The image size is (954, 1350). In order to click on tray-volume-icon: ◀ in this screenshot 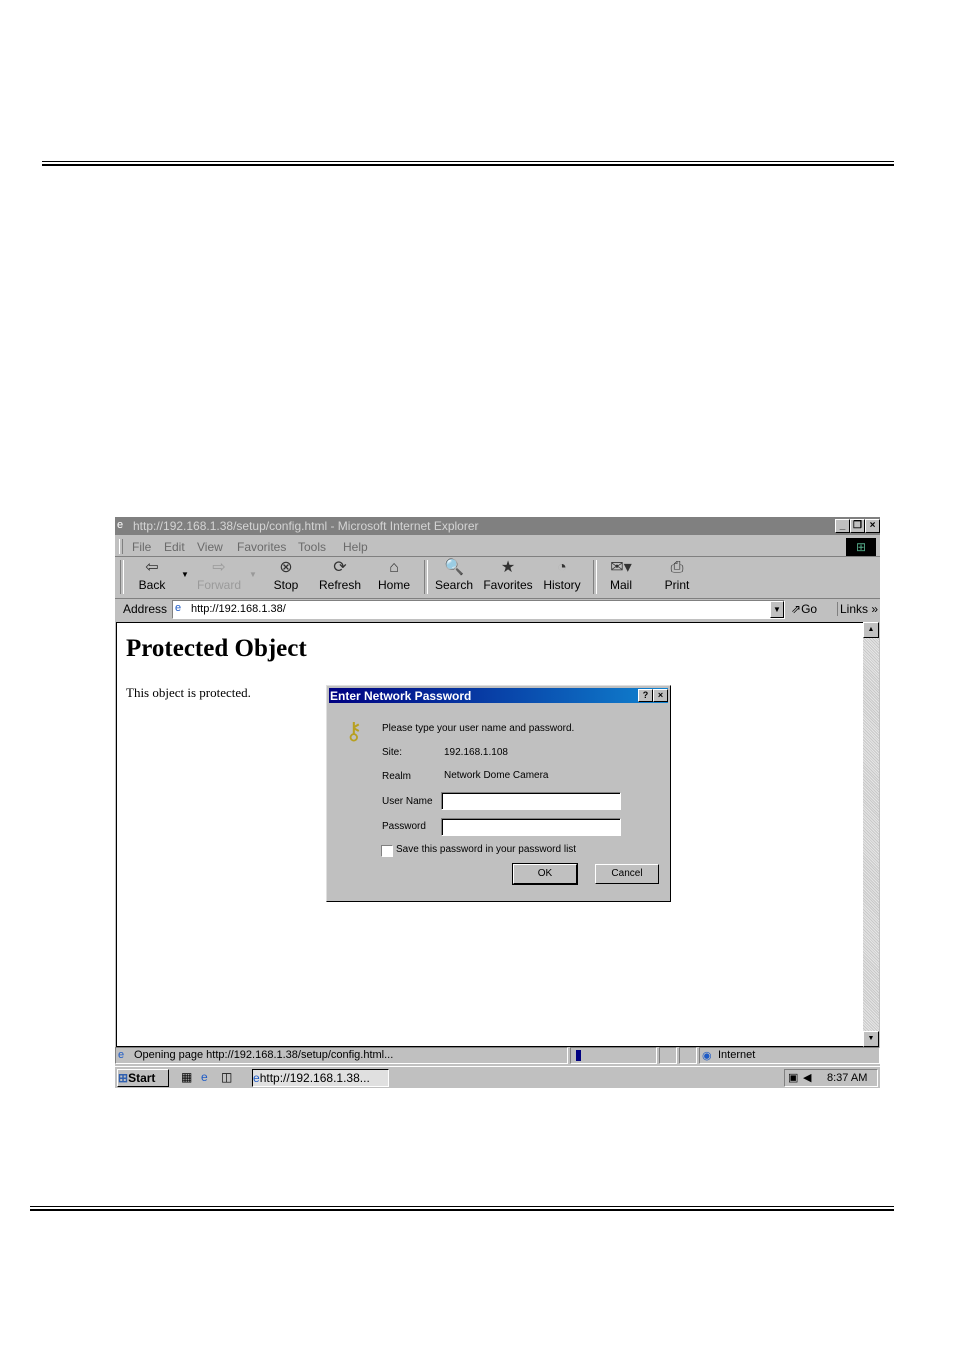, I will do `click(807, 1077)`.